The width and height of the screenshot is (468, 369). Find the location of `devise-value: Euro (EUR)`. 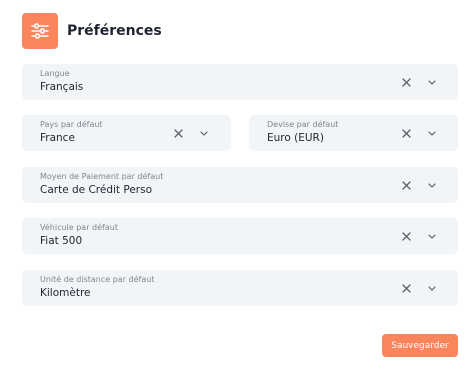

devise-value: Euro (EUR) is located at coordinates (295, 138).